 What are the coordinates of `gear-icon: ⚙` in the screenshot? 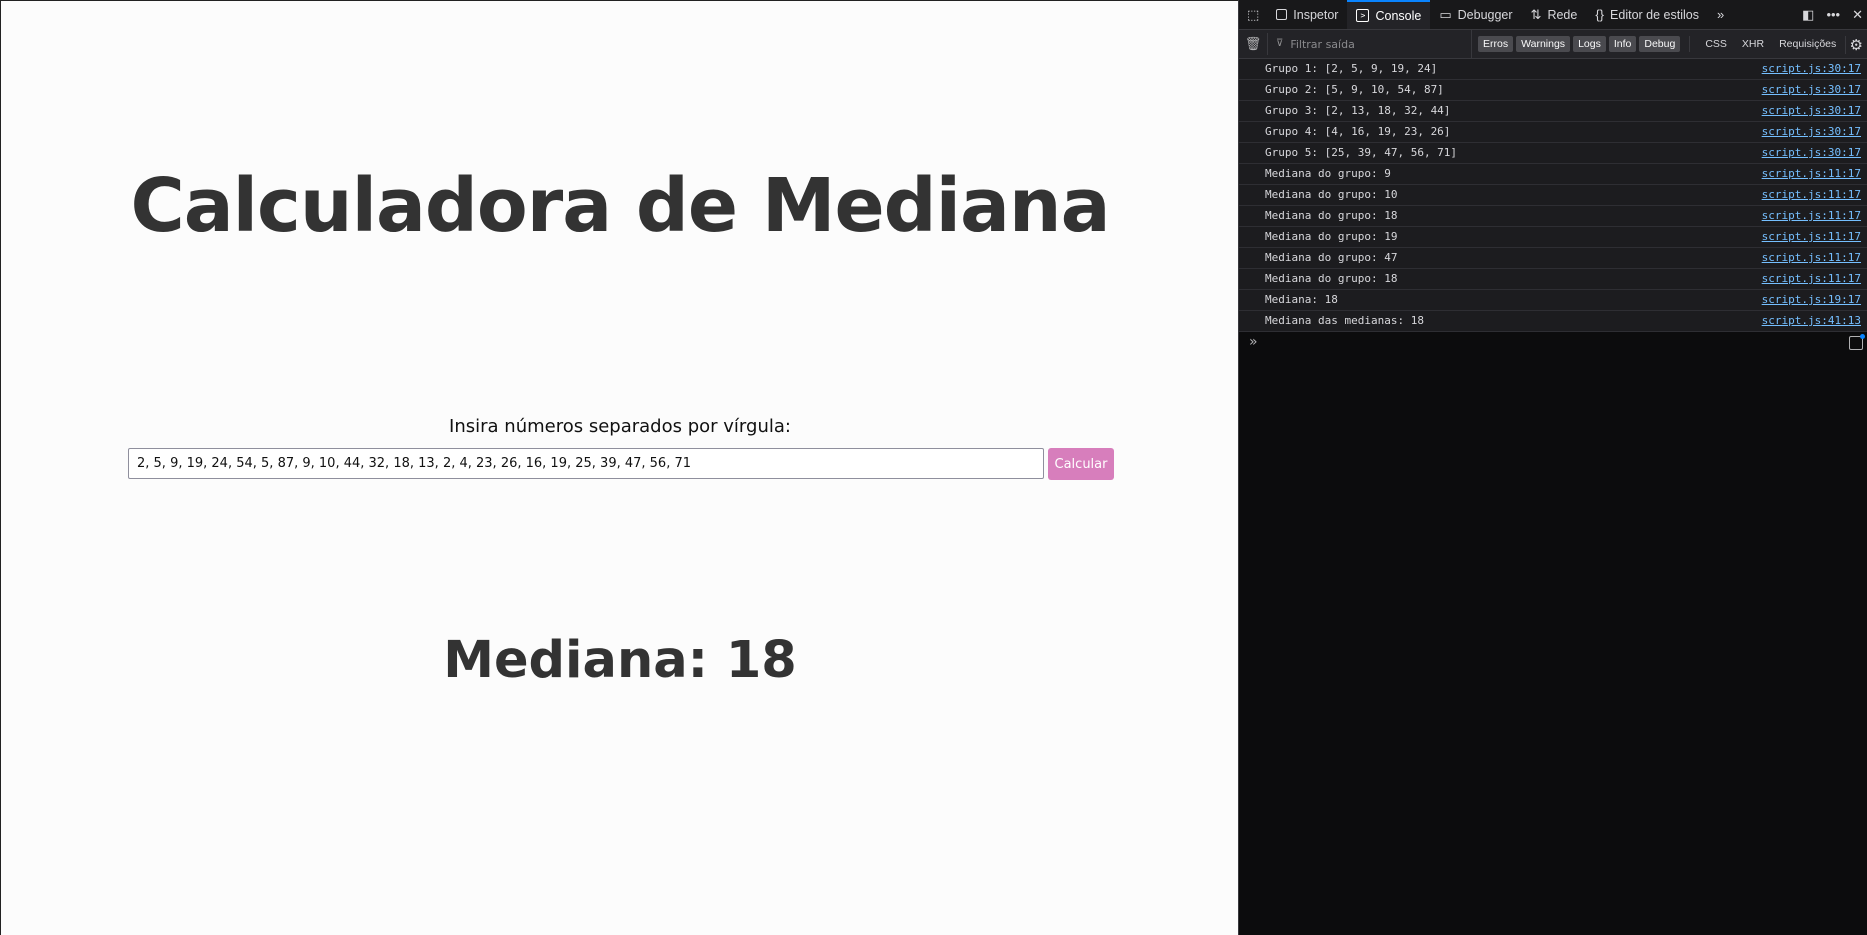 It's located at (1853, 45).